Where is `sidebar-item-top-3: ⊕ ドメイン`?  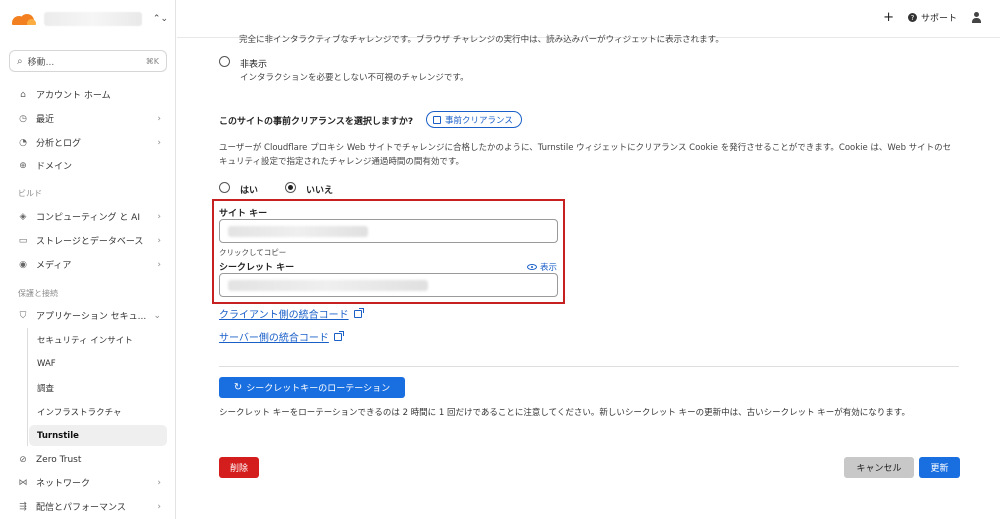
sidebar-item-top-3: ⊕ ドメイン is located at coordinates (88, 165).